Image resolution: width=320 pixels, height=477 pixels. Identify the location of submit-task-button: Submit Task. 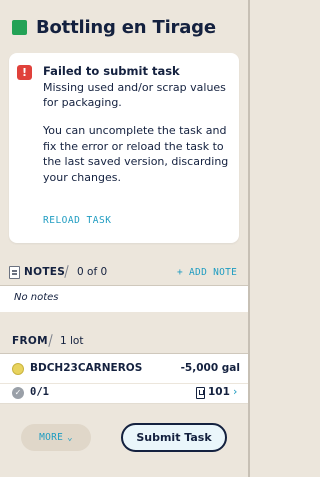
(174, 437).